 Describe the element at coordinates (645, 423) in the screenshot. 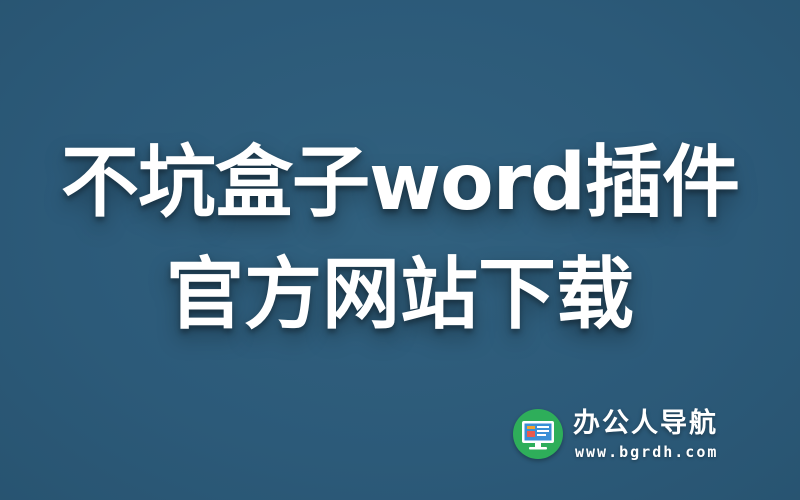

I see `brand-name: 办公人导航` at that location.